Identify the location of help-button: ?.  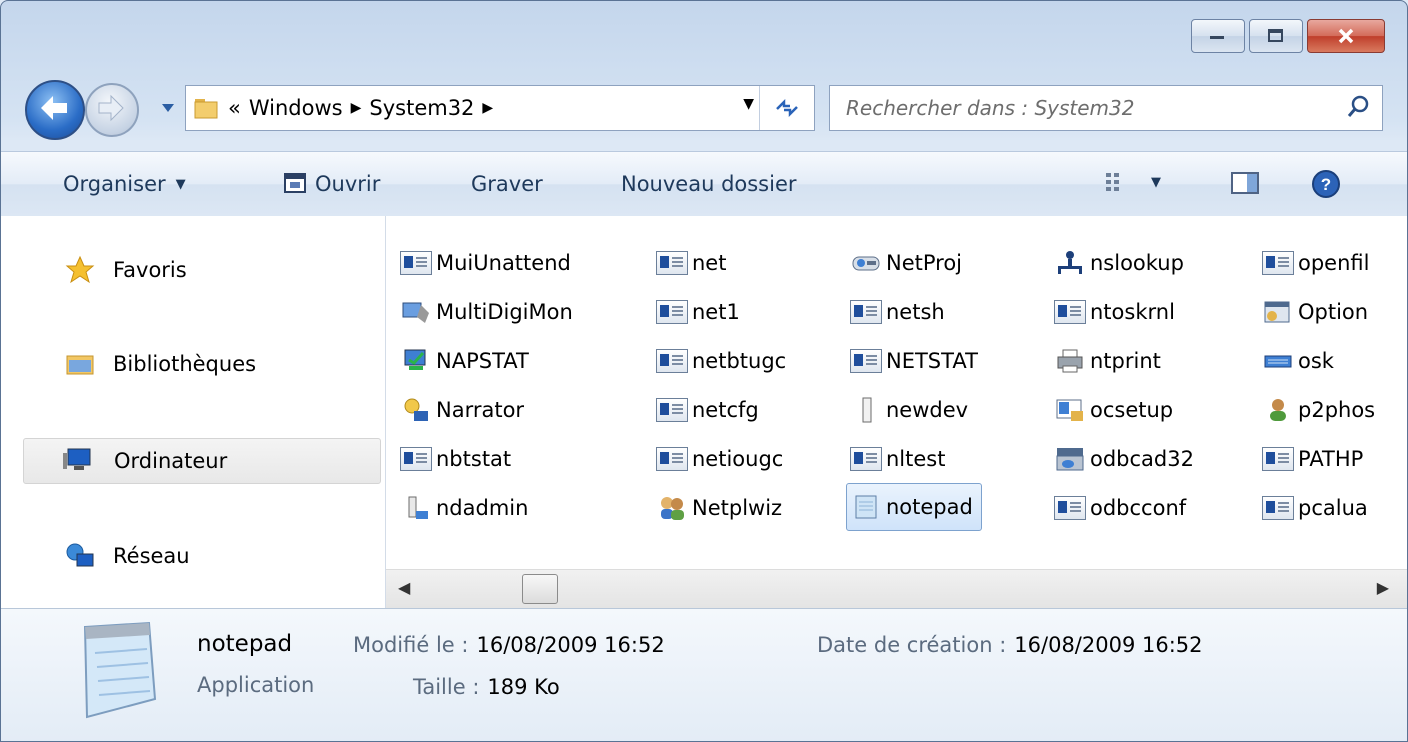
(1326, 184).